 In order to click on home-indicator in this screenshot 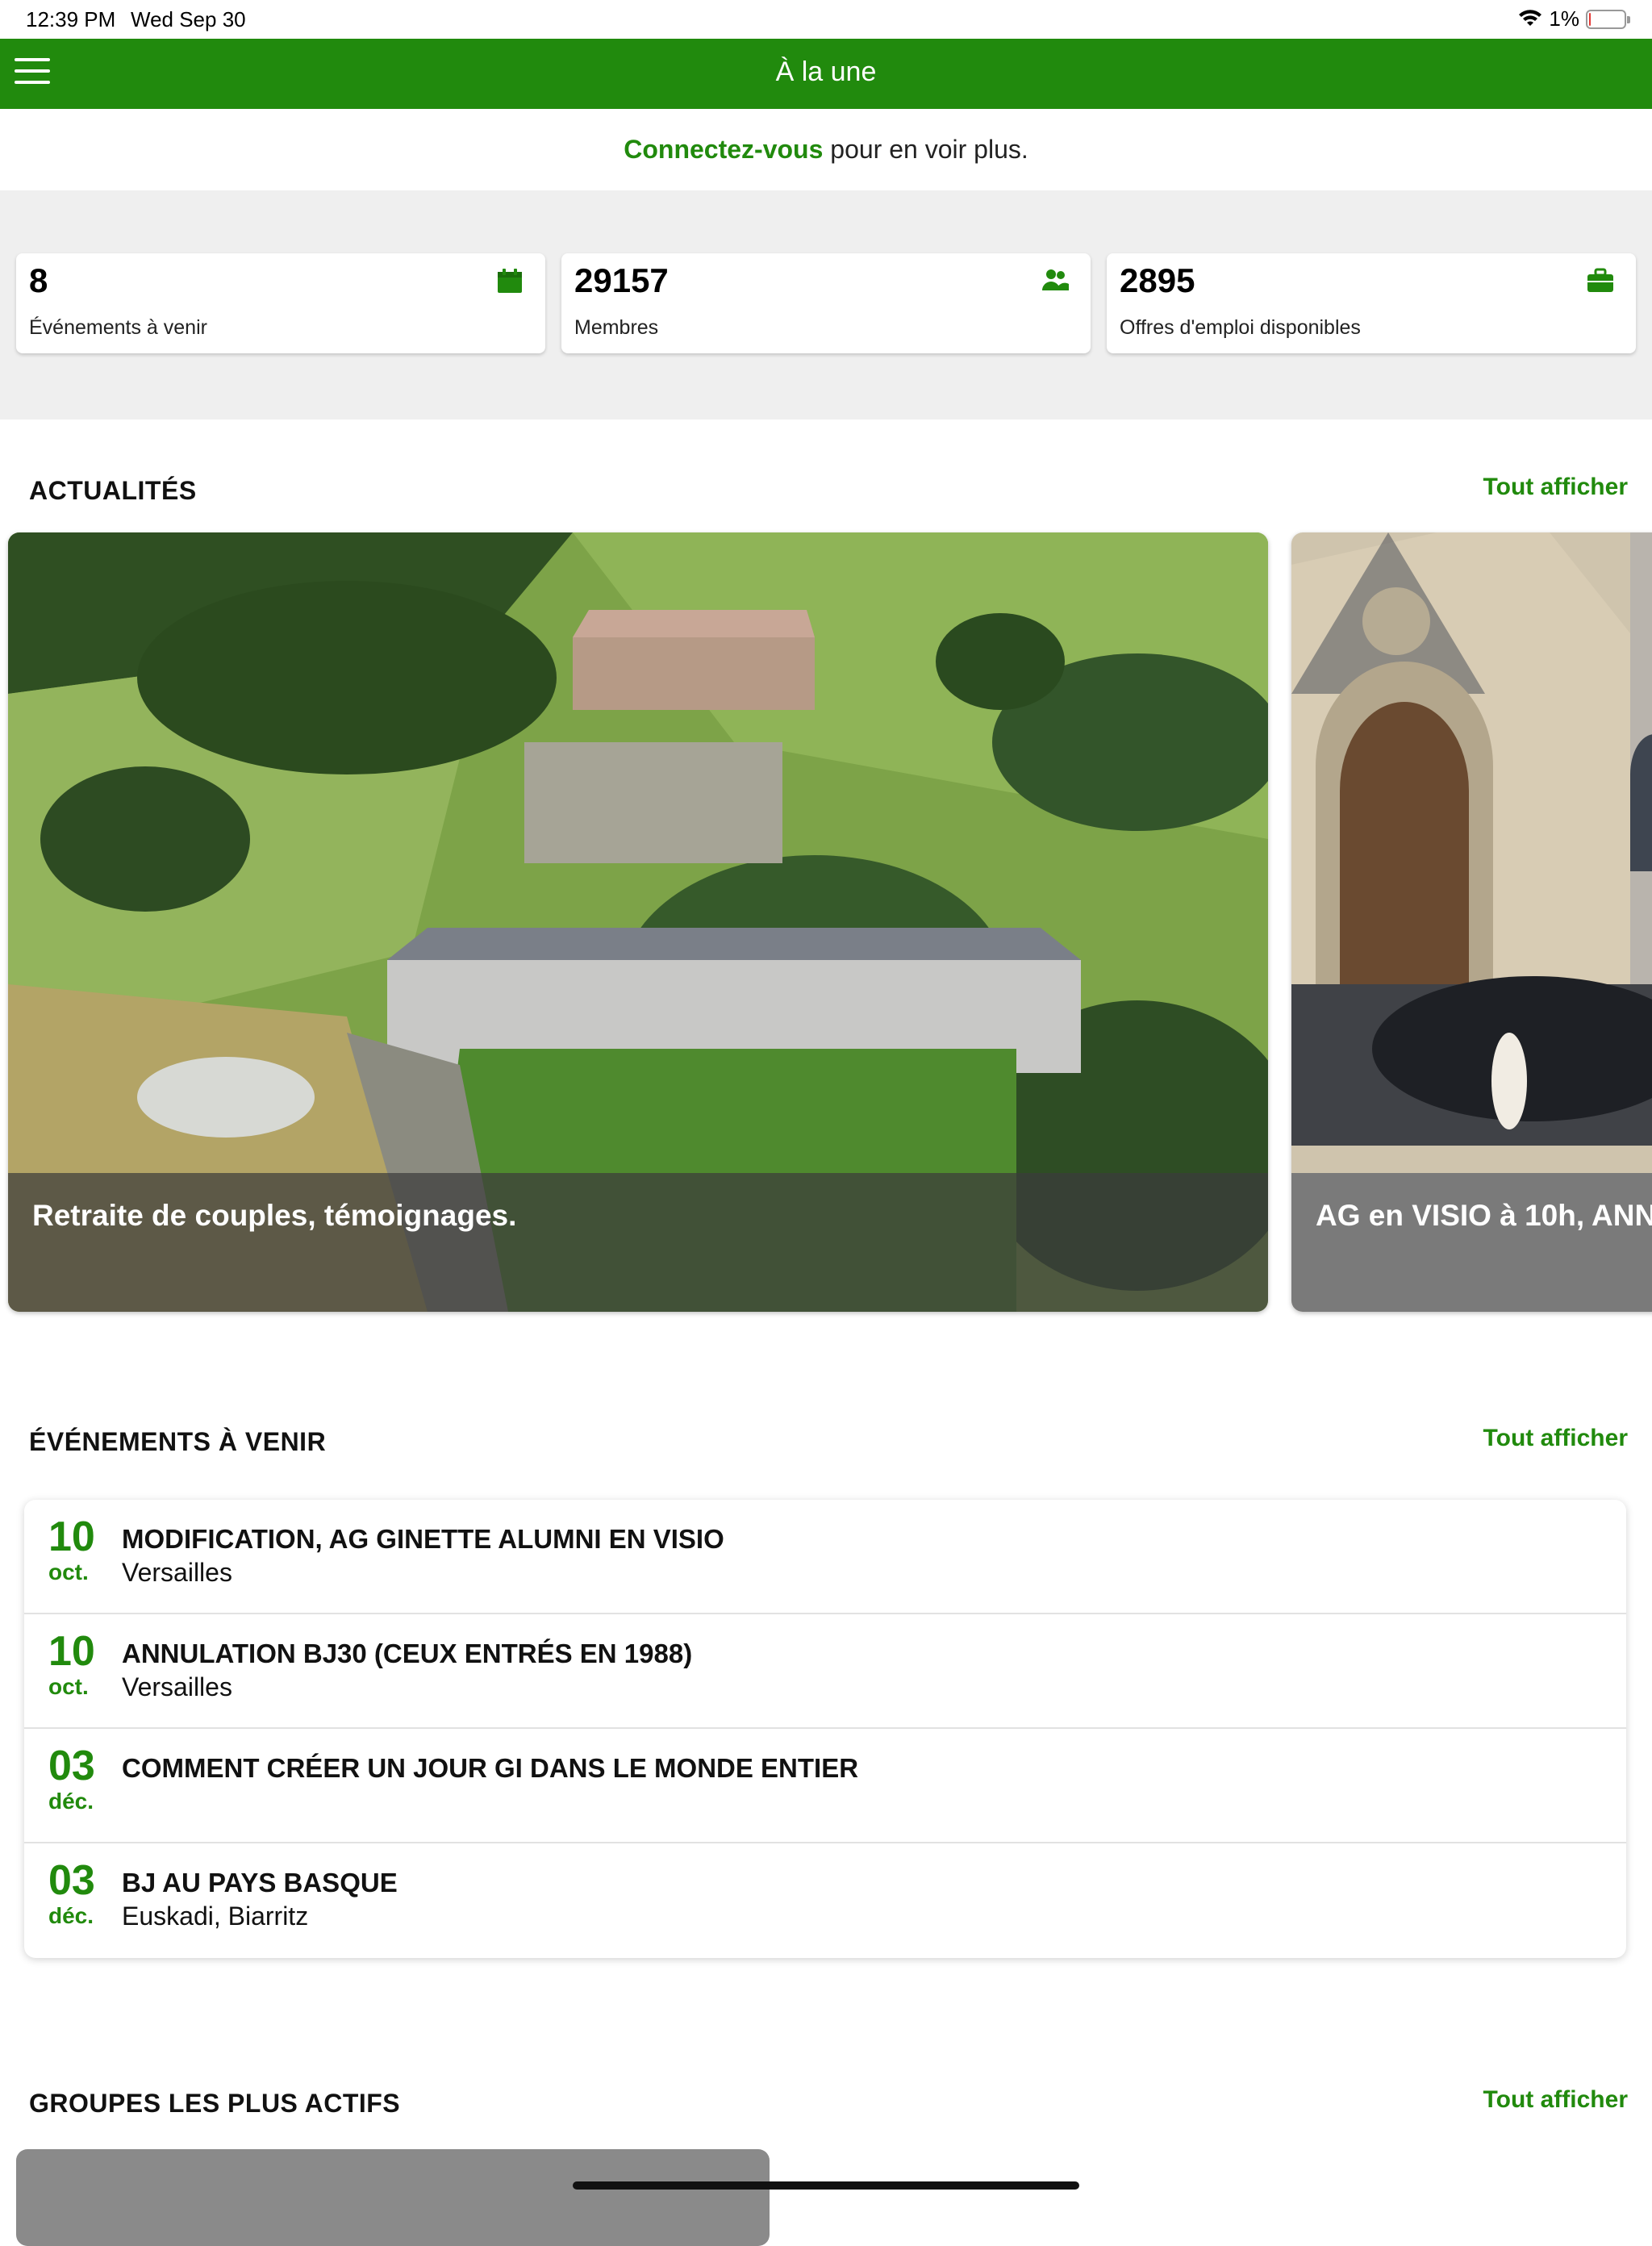, I will do `click(826, 2185)`.